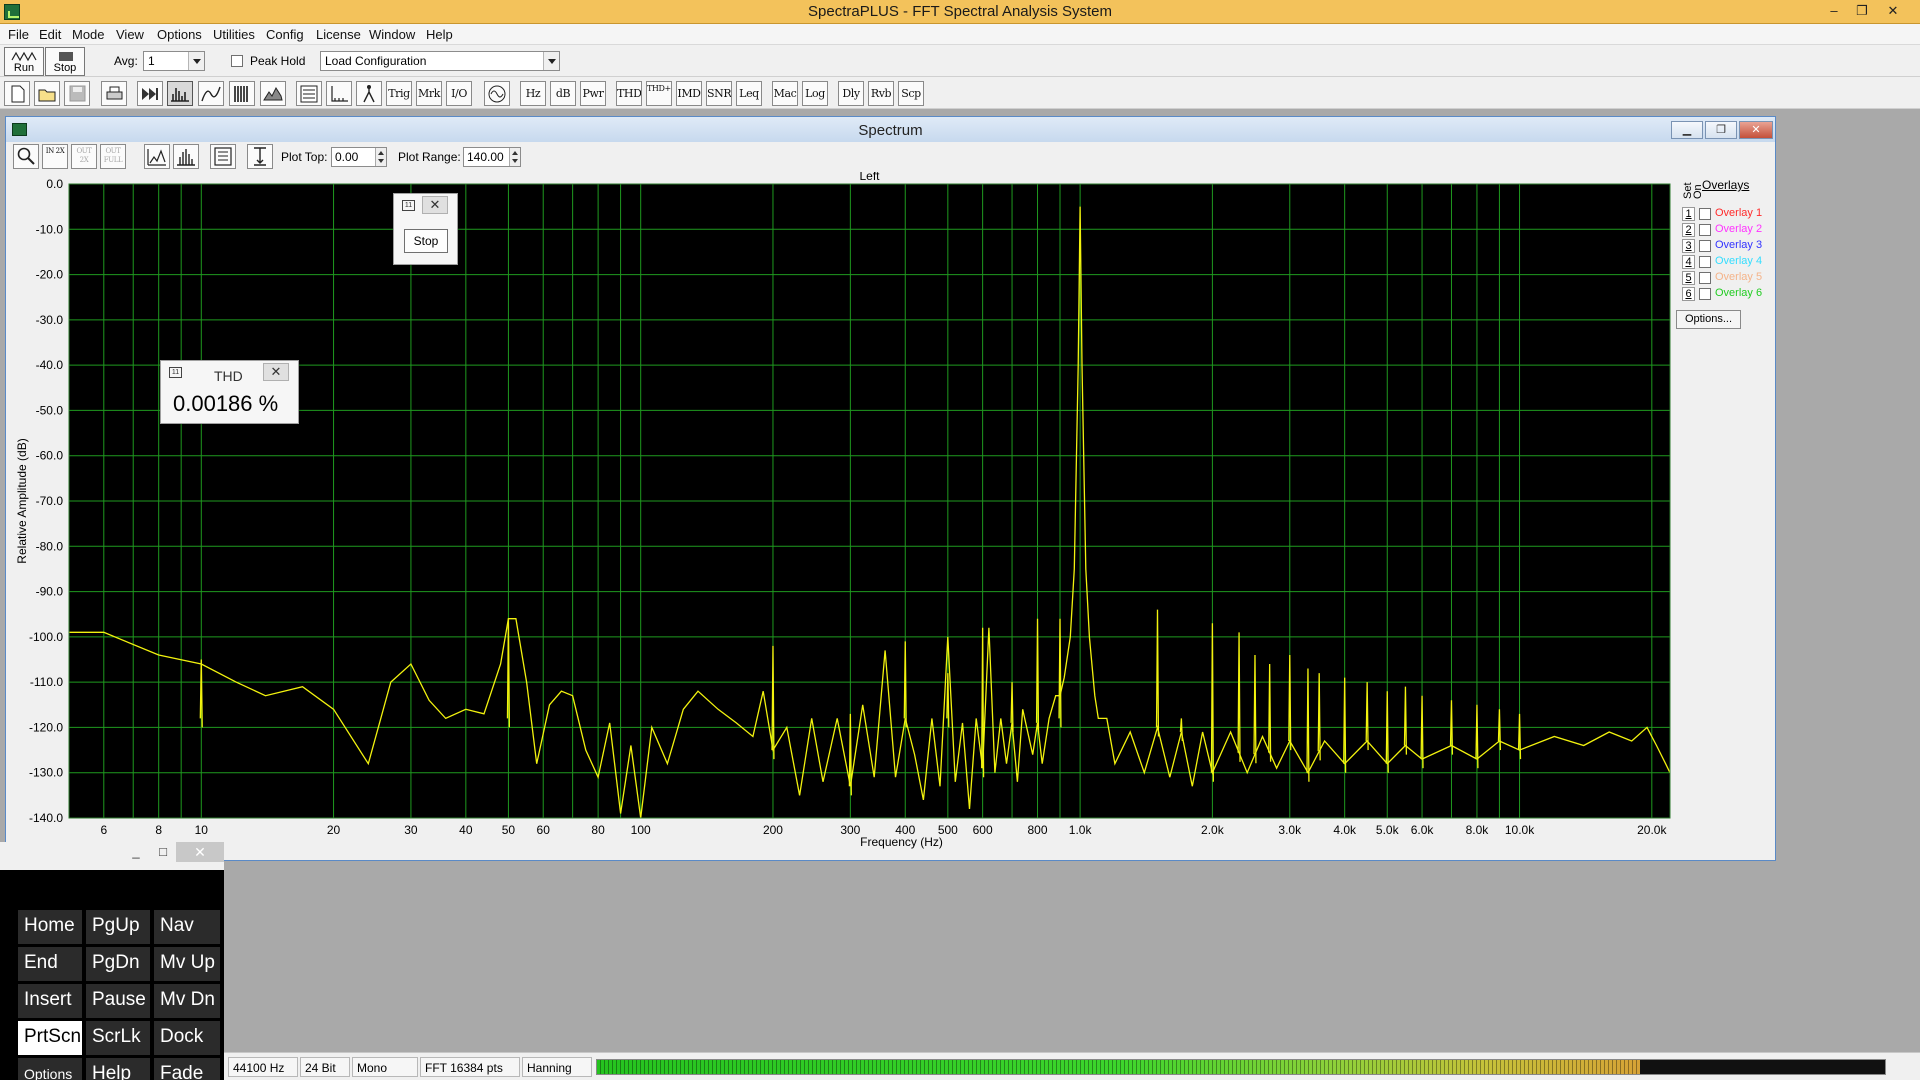  Describe the element at coordinates (1688, 262) in the screenshot. I see `overlay-set-button: 4` at that location.